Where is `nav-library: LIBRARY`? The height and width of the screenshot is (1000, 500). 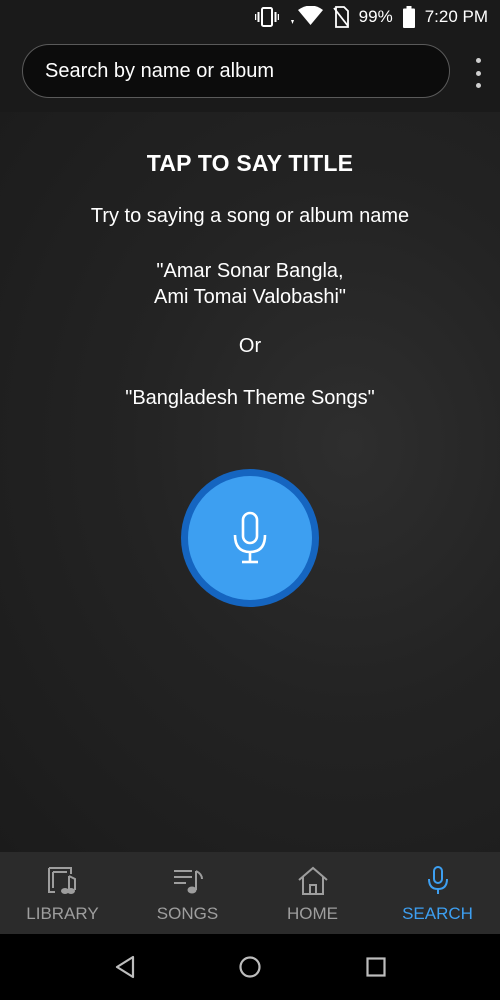 nav-library: LIBRARY is located at coordinates (62, 893).